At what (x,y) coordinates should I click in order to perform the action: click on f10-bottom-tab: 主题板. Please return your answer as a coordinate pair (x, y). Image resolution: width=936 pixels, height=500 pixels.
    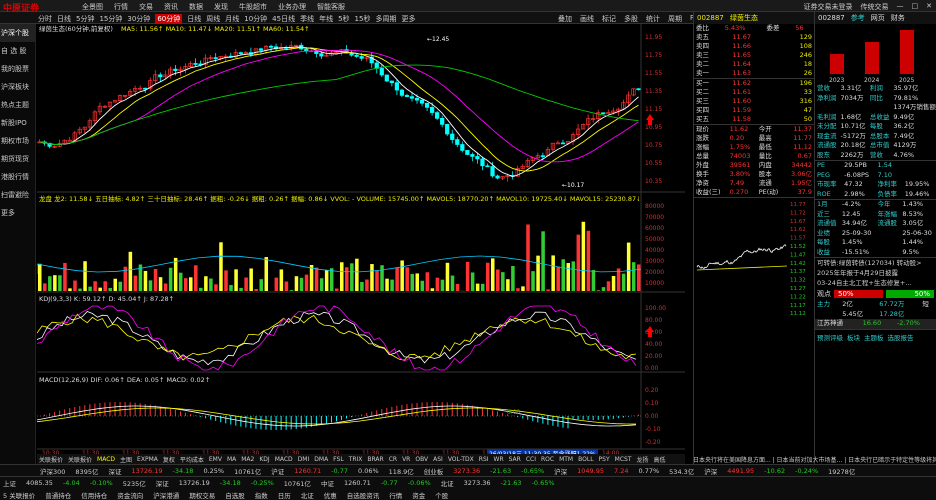
    Looking at the image, I should click on (874, 337).